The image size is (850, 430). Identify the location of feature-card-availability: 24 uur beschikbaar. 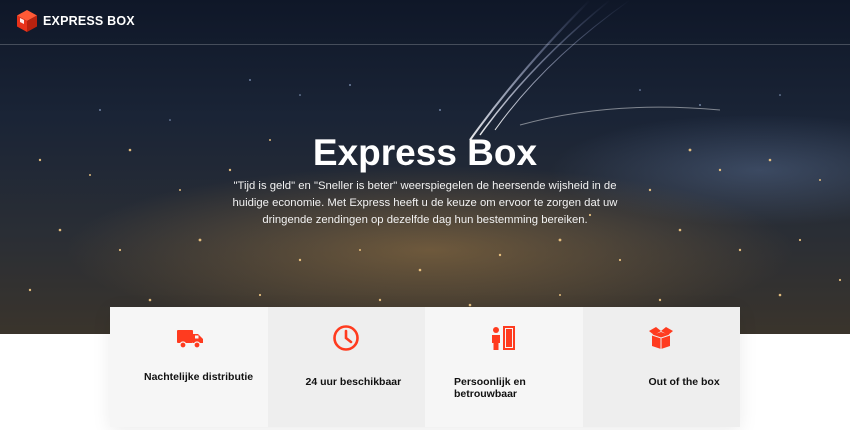
(346, 367).